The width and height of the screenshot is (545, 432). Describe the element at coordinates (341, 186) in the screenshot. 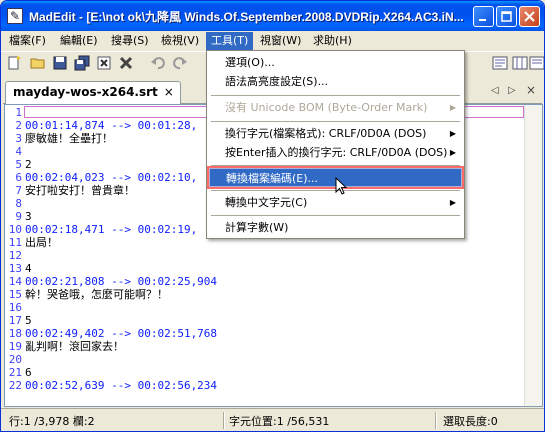

I see `mouse-cursor-icon` at that location.